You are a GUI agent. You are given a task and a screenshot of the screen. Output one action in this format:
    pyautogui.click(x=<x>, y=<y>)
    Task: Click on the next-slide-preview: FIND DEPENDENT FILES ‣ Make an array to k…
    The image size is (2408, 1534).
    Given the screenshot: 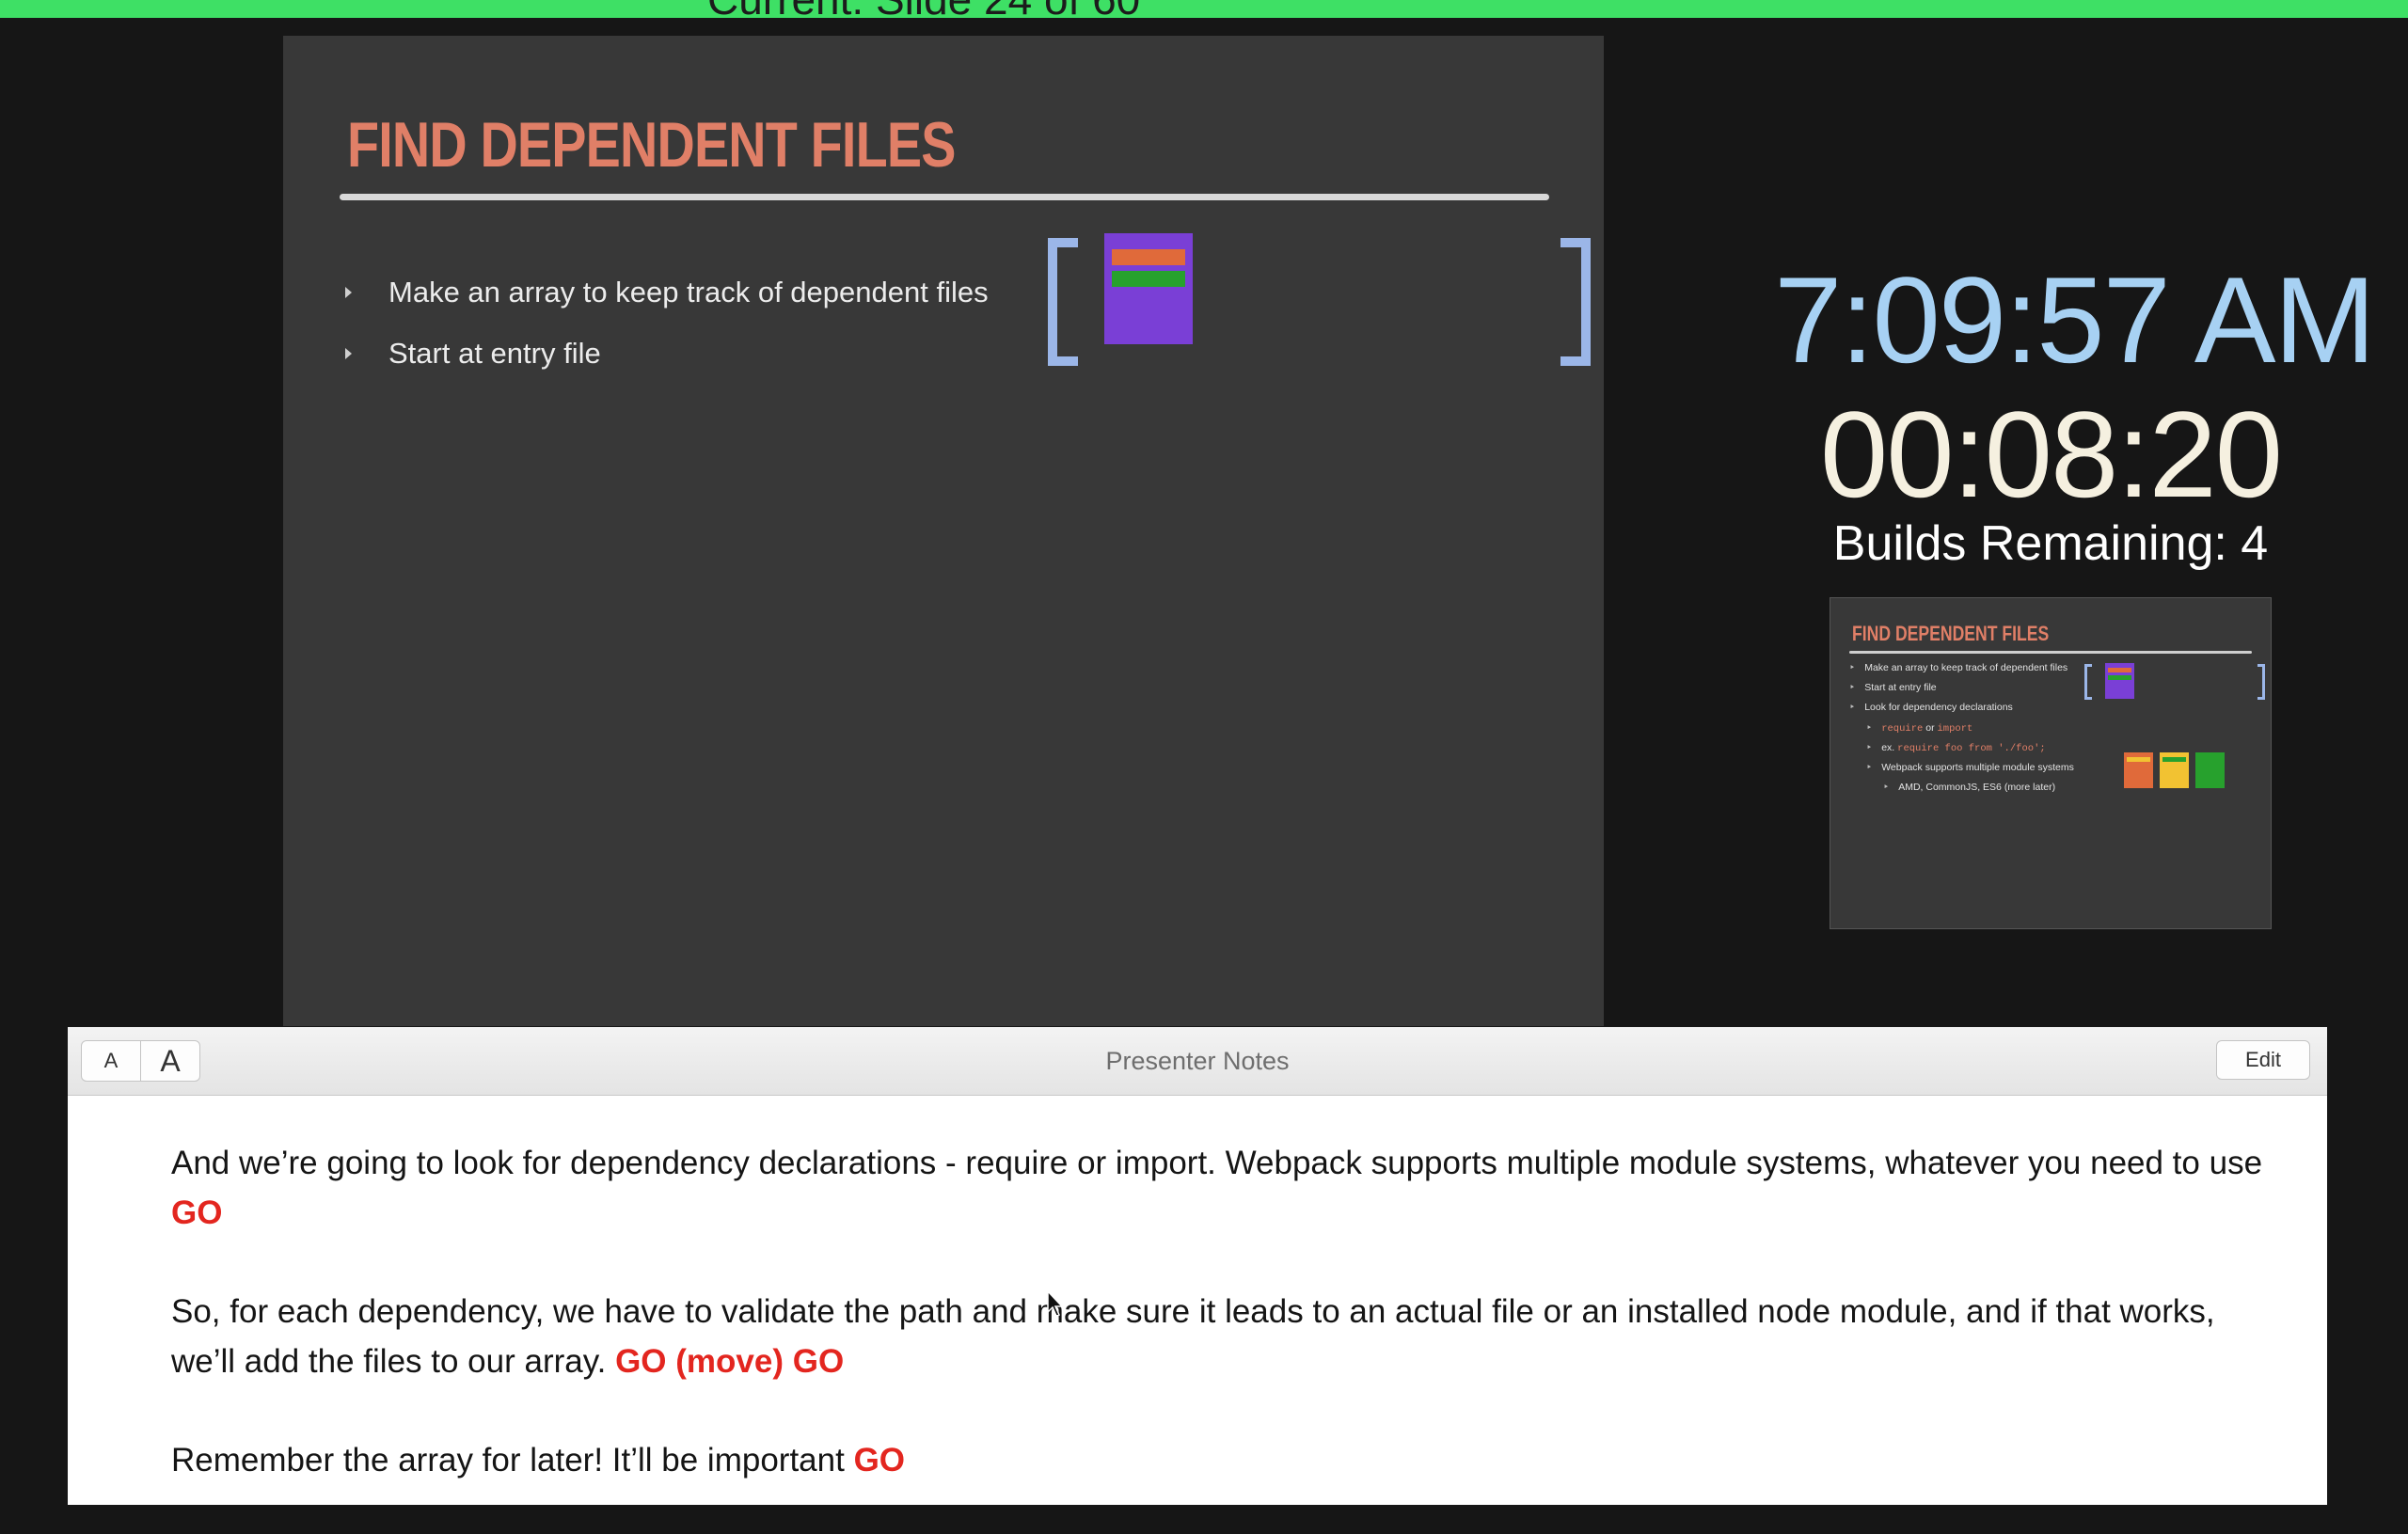 What is the action you would take?
    pyautogui.click(x=2051, y=763)
    